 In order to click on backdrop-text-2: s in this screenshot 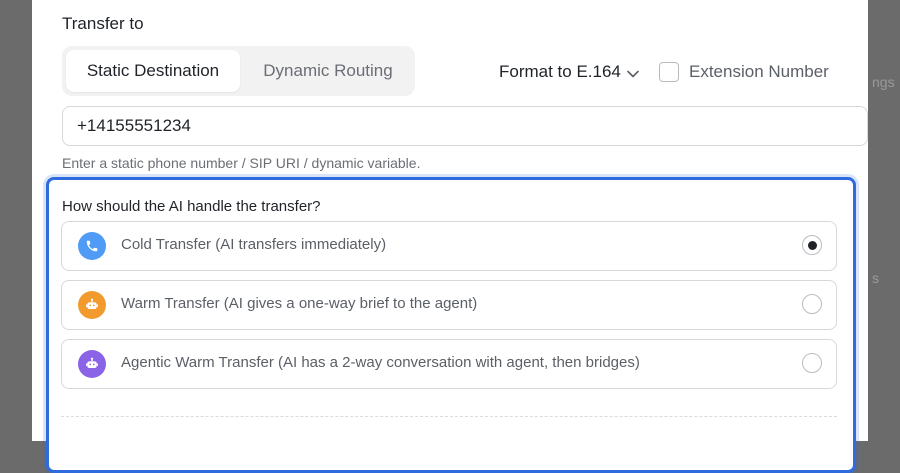, I will do `click(875, 278)`.